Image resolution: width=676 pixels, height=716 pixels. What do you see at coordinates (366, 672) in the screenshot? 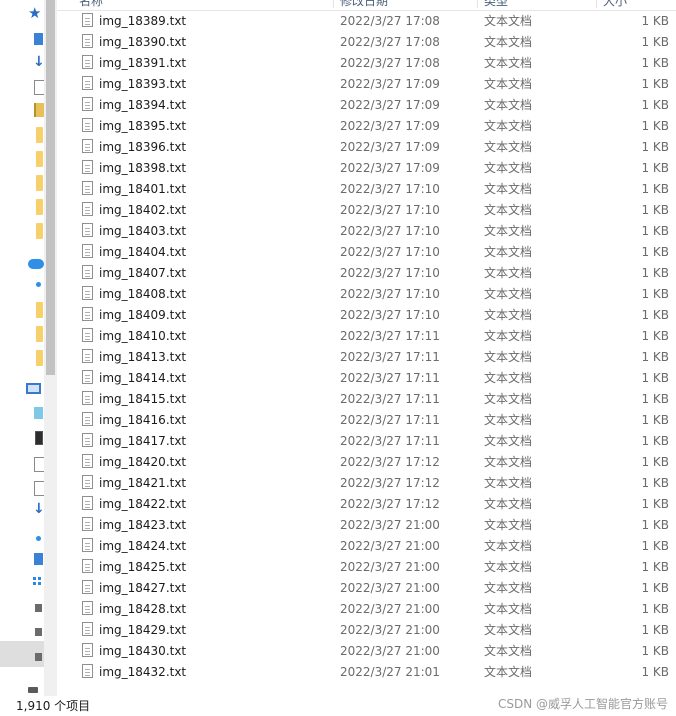
I see `file-row: img_18432.txt 2022/3/27 21:01 文本文档 1 KB` at bounding box center [366, 672].